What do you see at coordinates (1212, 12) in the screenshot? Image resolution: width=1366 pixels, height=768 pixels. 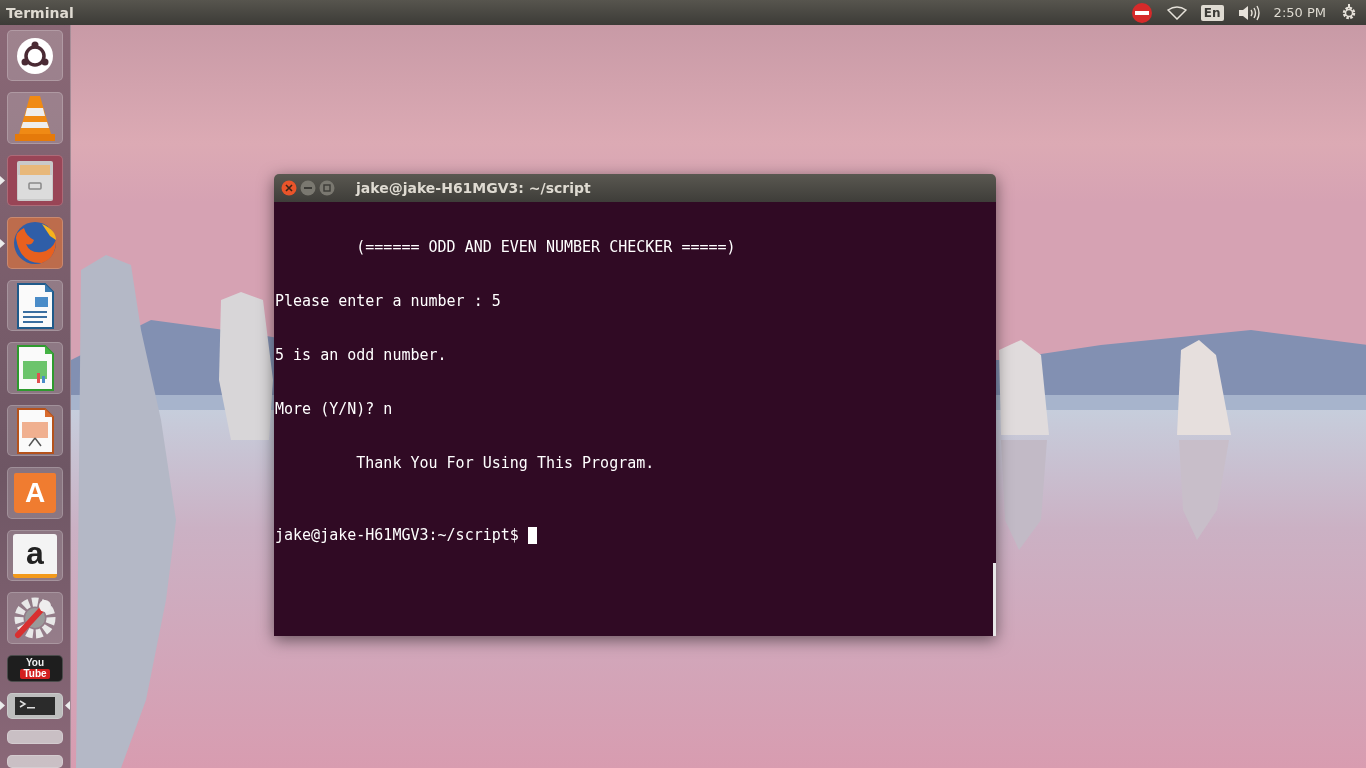 I see `keyboard-layout-indicator: En` at bounding box center [1212, 12].